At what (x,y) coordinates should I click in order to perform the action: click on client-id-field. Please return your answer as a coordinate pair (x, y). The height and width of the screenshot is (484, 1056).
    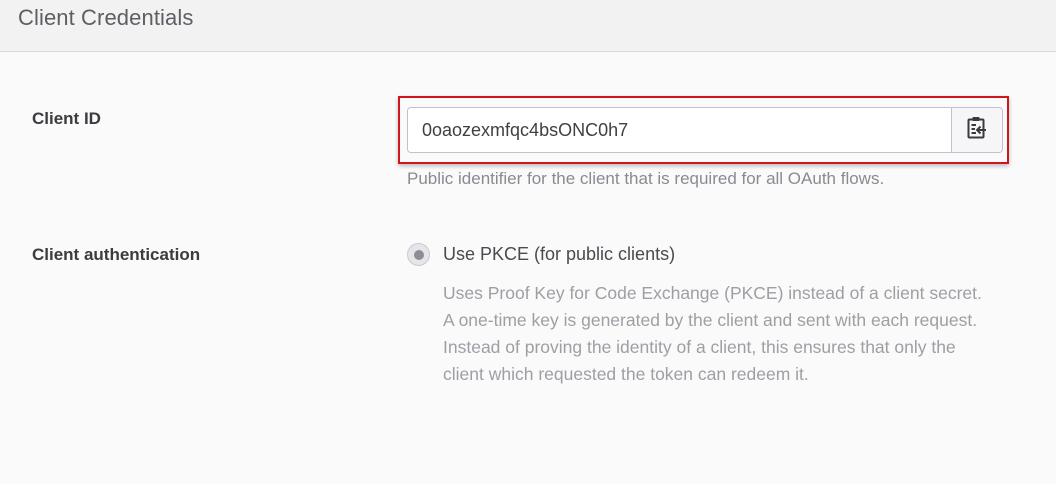
    Looking at the image, I should click on (679, 130).